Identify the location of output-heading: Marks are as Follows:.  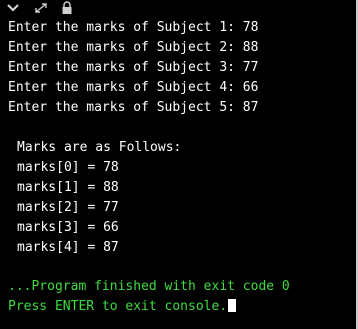
(99, 147).